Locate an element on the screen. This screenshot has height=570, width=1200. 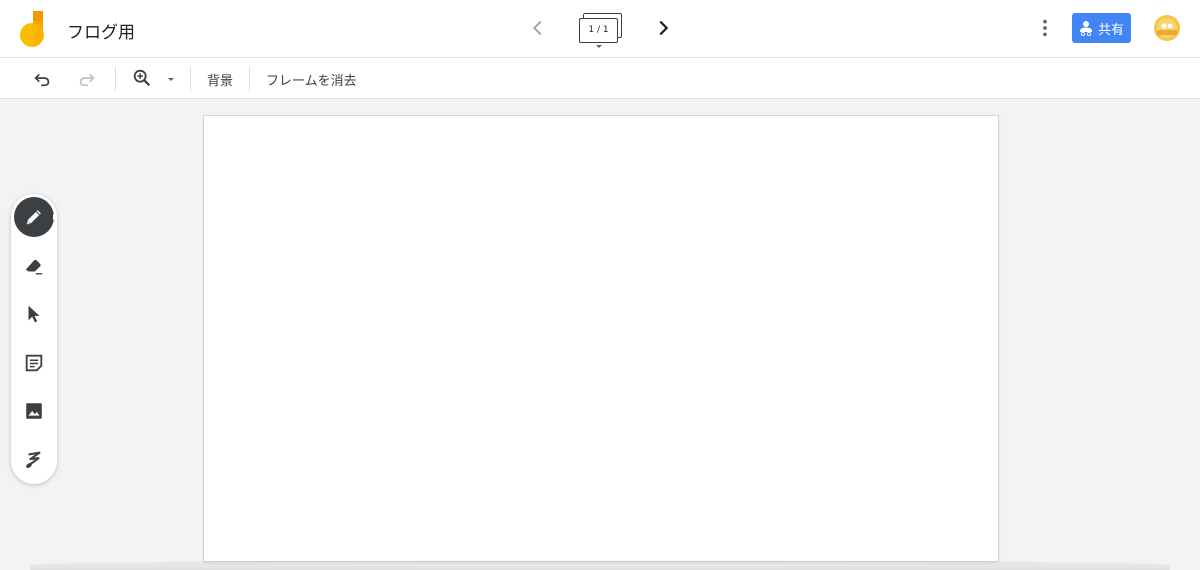
share-button: 共有 is located at coordinates (1101, 28).